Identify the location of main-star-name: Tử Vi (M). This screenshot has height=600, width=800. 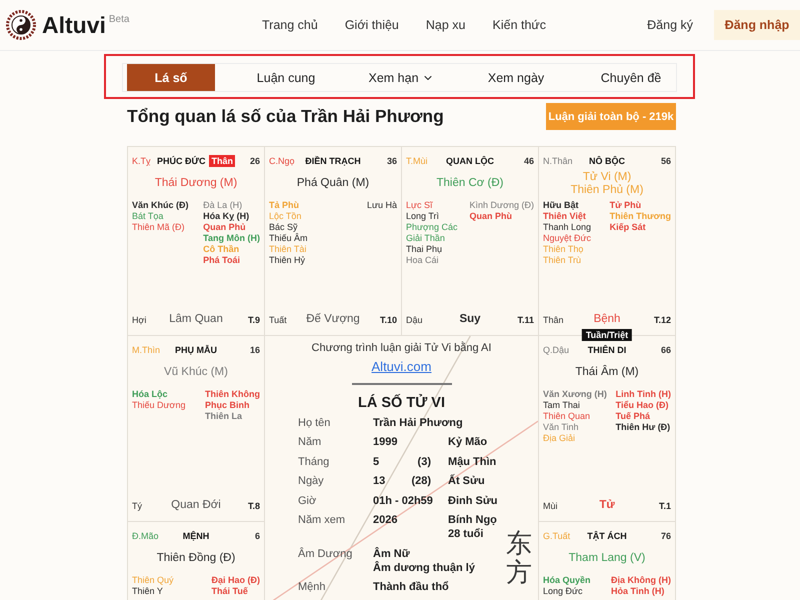
(607, 177).